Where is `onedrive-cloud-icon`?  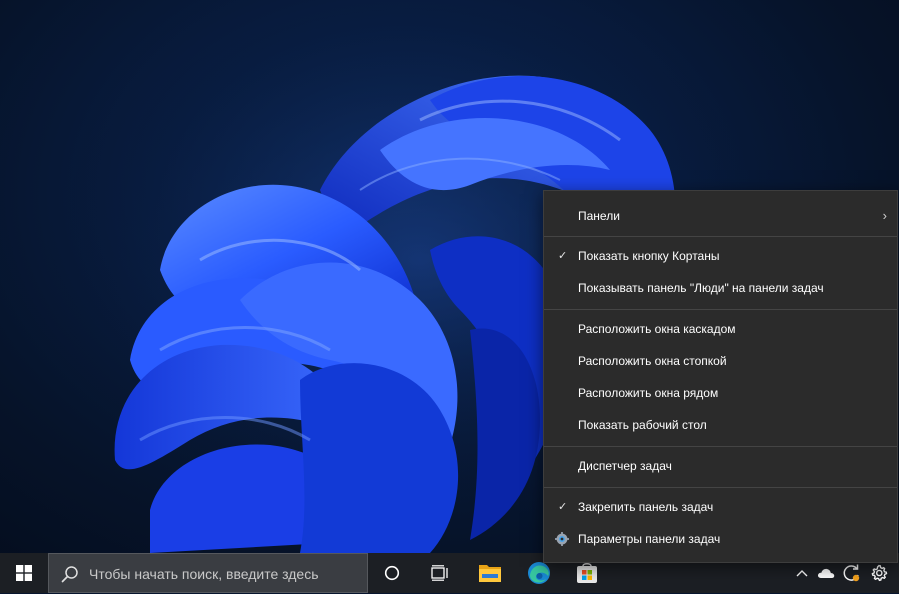 onedrive-cloud-icon is located at coordinates (826, 573).